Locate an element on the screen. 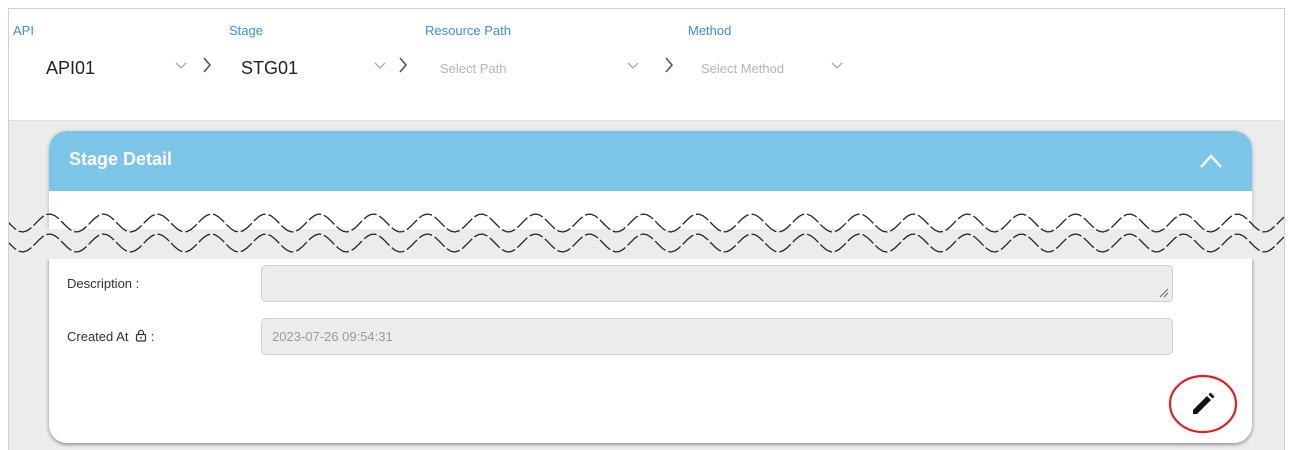 This screenshot has width=1293, height=450. api-selector-label: API is located at coordinates (23, 30).